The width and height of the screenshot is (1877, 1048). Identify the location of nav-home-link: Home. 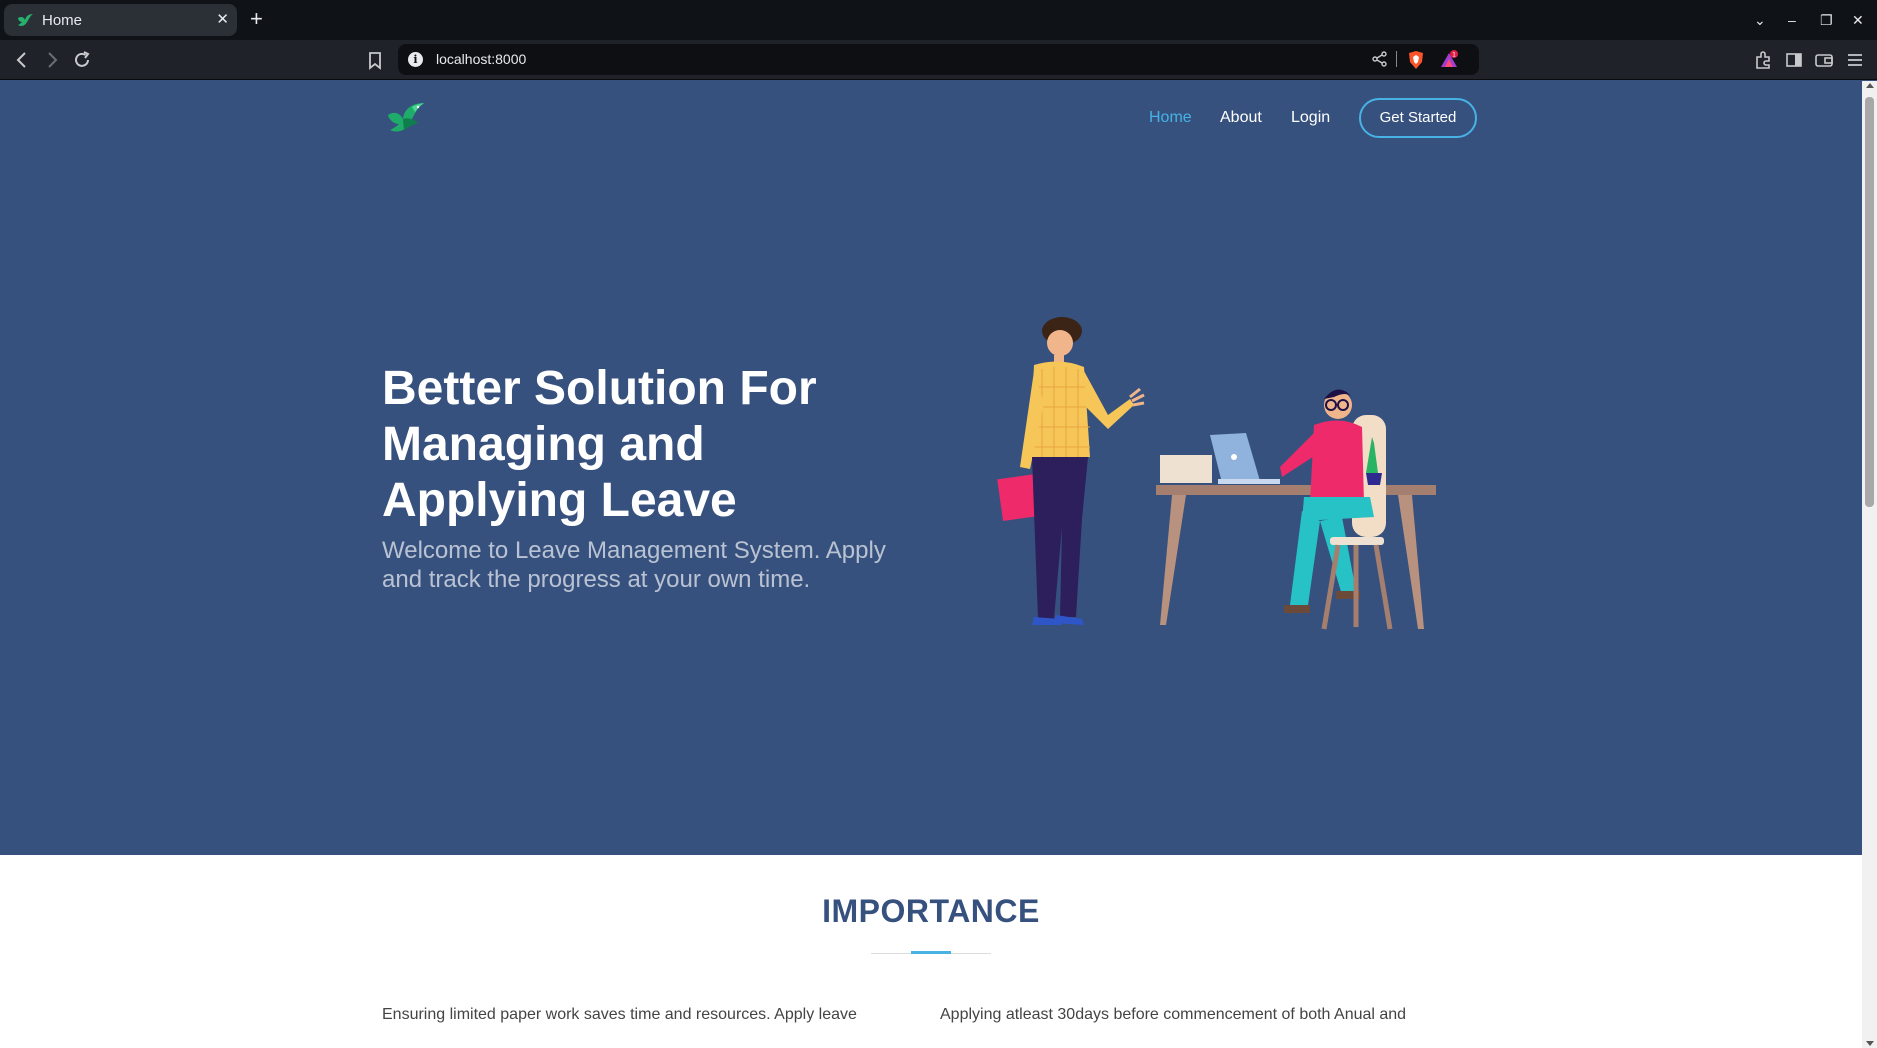
(1170, 118).